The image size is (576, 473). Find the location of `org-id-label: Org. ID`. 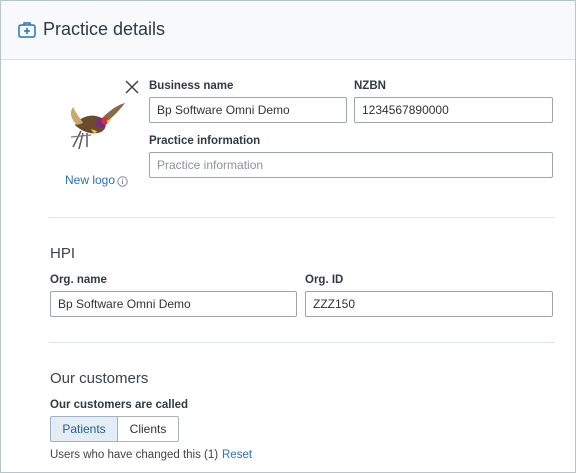

org-id-label: Org. ID is located at coordinates (324, 280).